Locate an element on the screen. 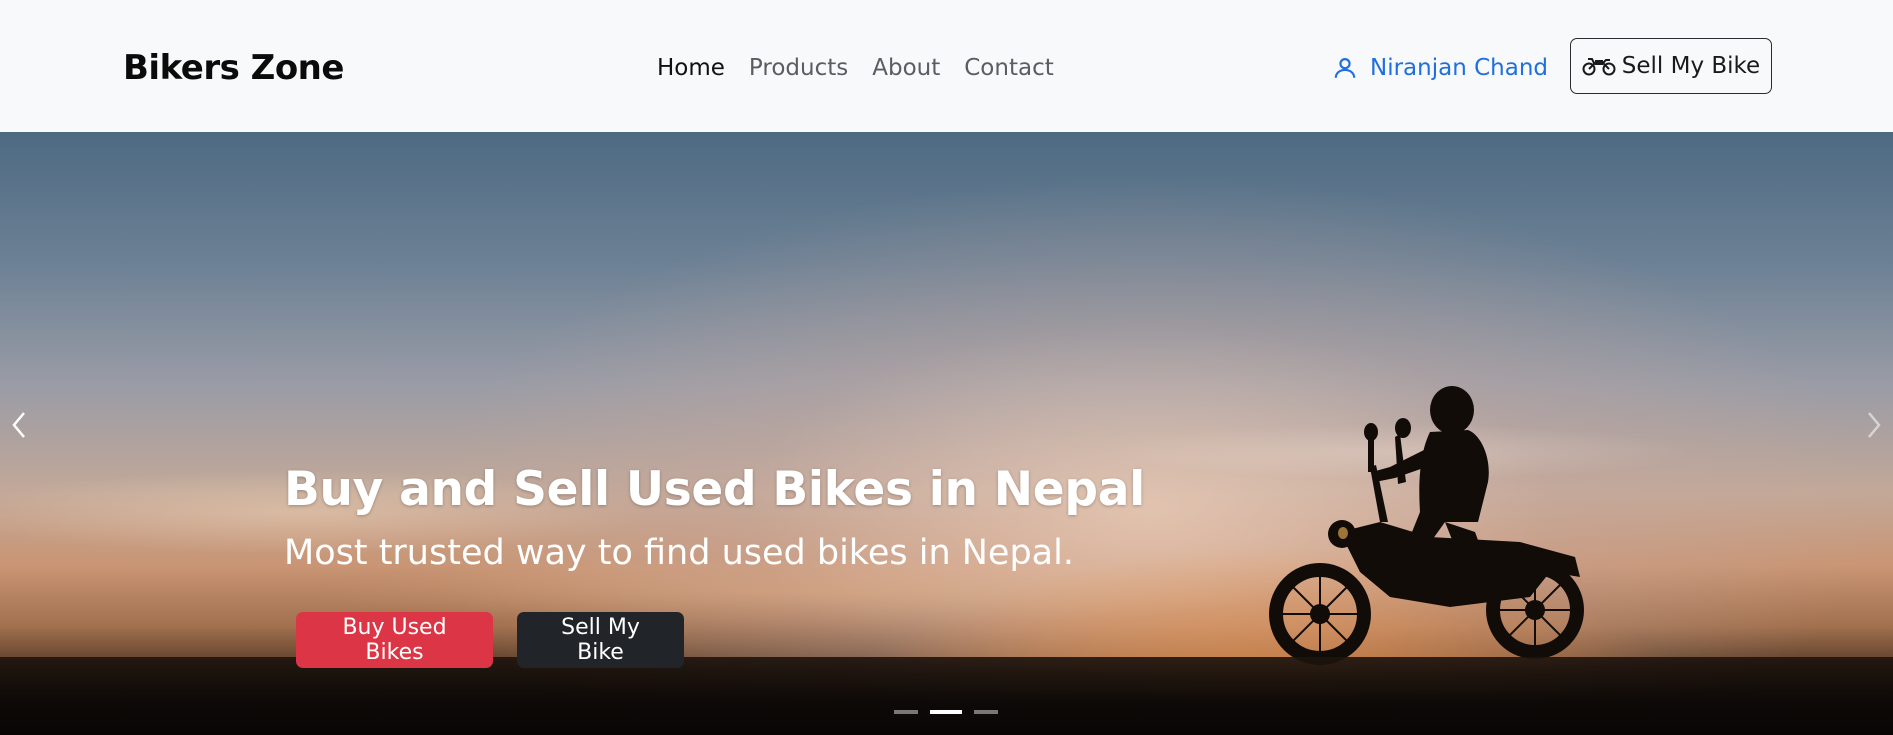 The width and height of the screenshot is (1893, 735). brand-logo: Bikers Zone is located at coordinates (233, 68).